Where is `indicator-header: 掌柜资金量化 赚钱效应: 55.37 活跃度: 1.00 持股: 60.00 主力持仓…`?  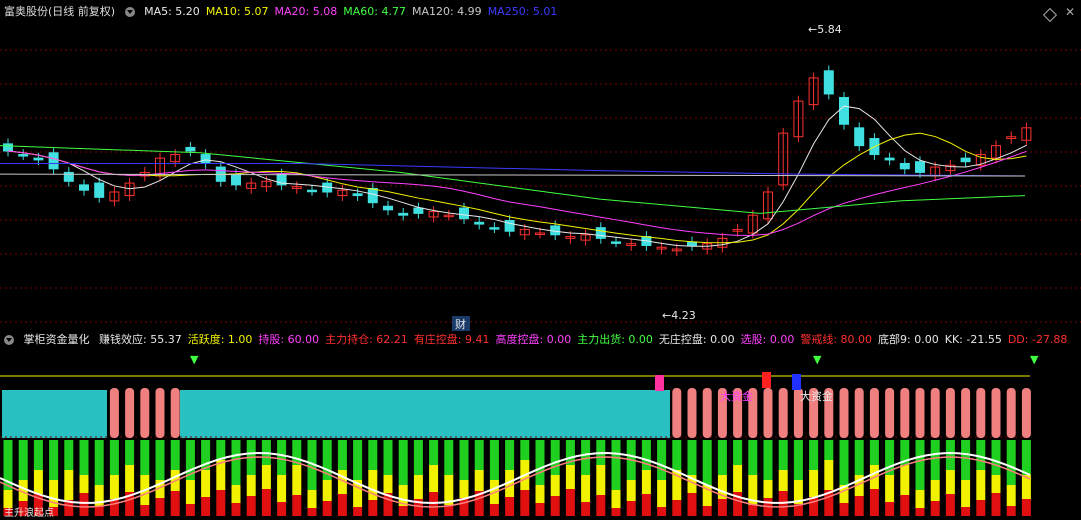
indicator-header: 掌柜资金量化 赚钱效应: 55.37 活跃度: 1.00 持股: 60.00 主力持仓… is located at coordinates (540, 340).